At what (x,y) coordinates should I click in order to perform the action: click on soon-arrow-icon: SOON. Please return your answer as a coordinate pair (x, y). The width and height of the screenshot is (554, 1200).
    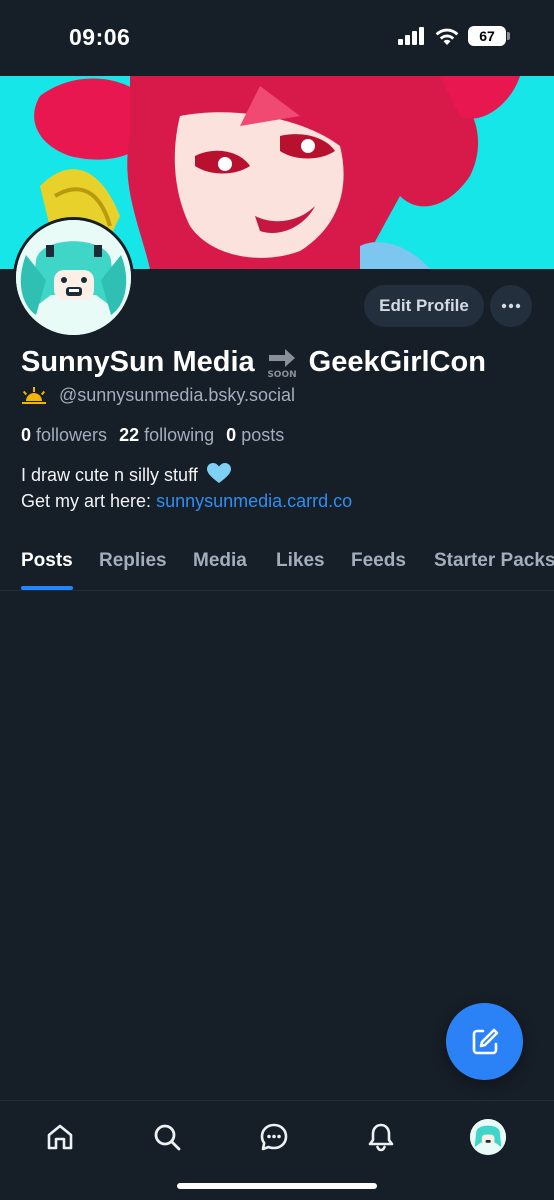
    Looking at the image, I should click on (281, 364).